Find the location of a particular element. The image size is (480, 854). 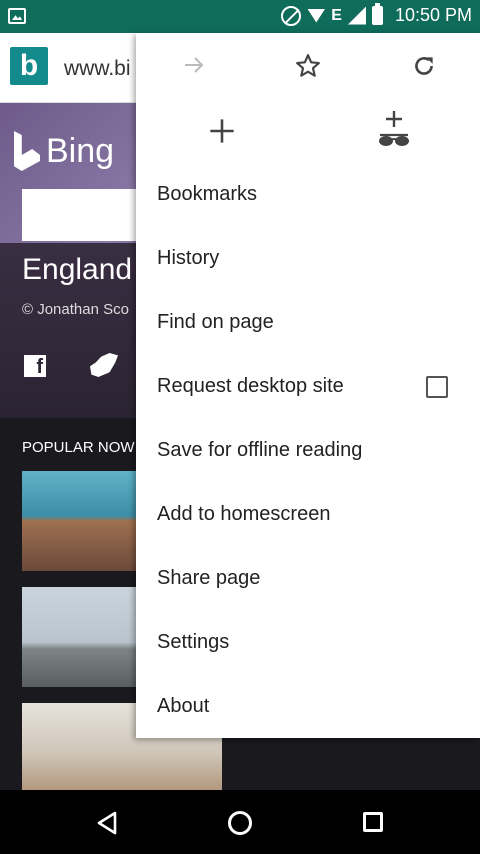

menu-item-settings: Settings is located at coordinates (308, 643).